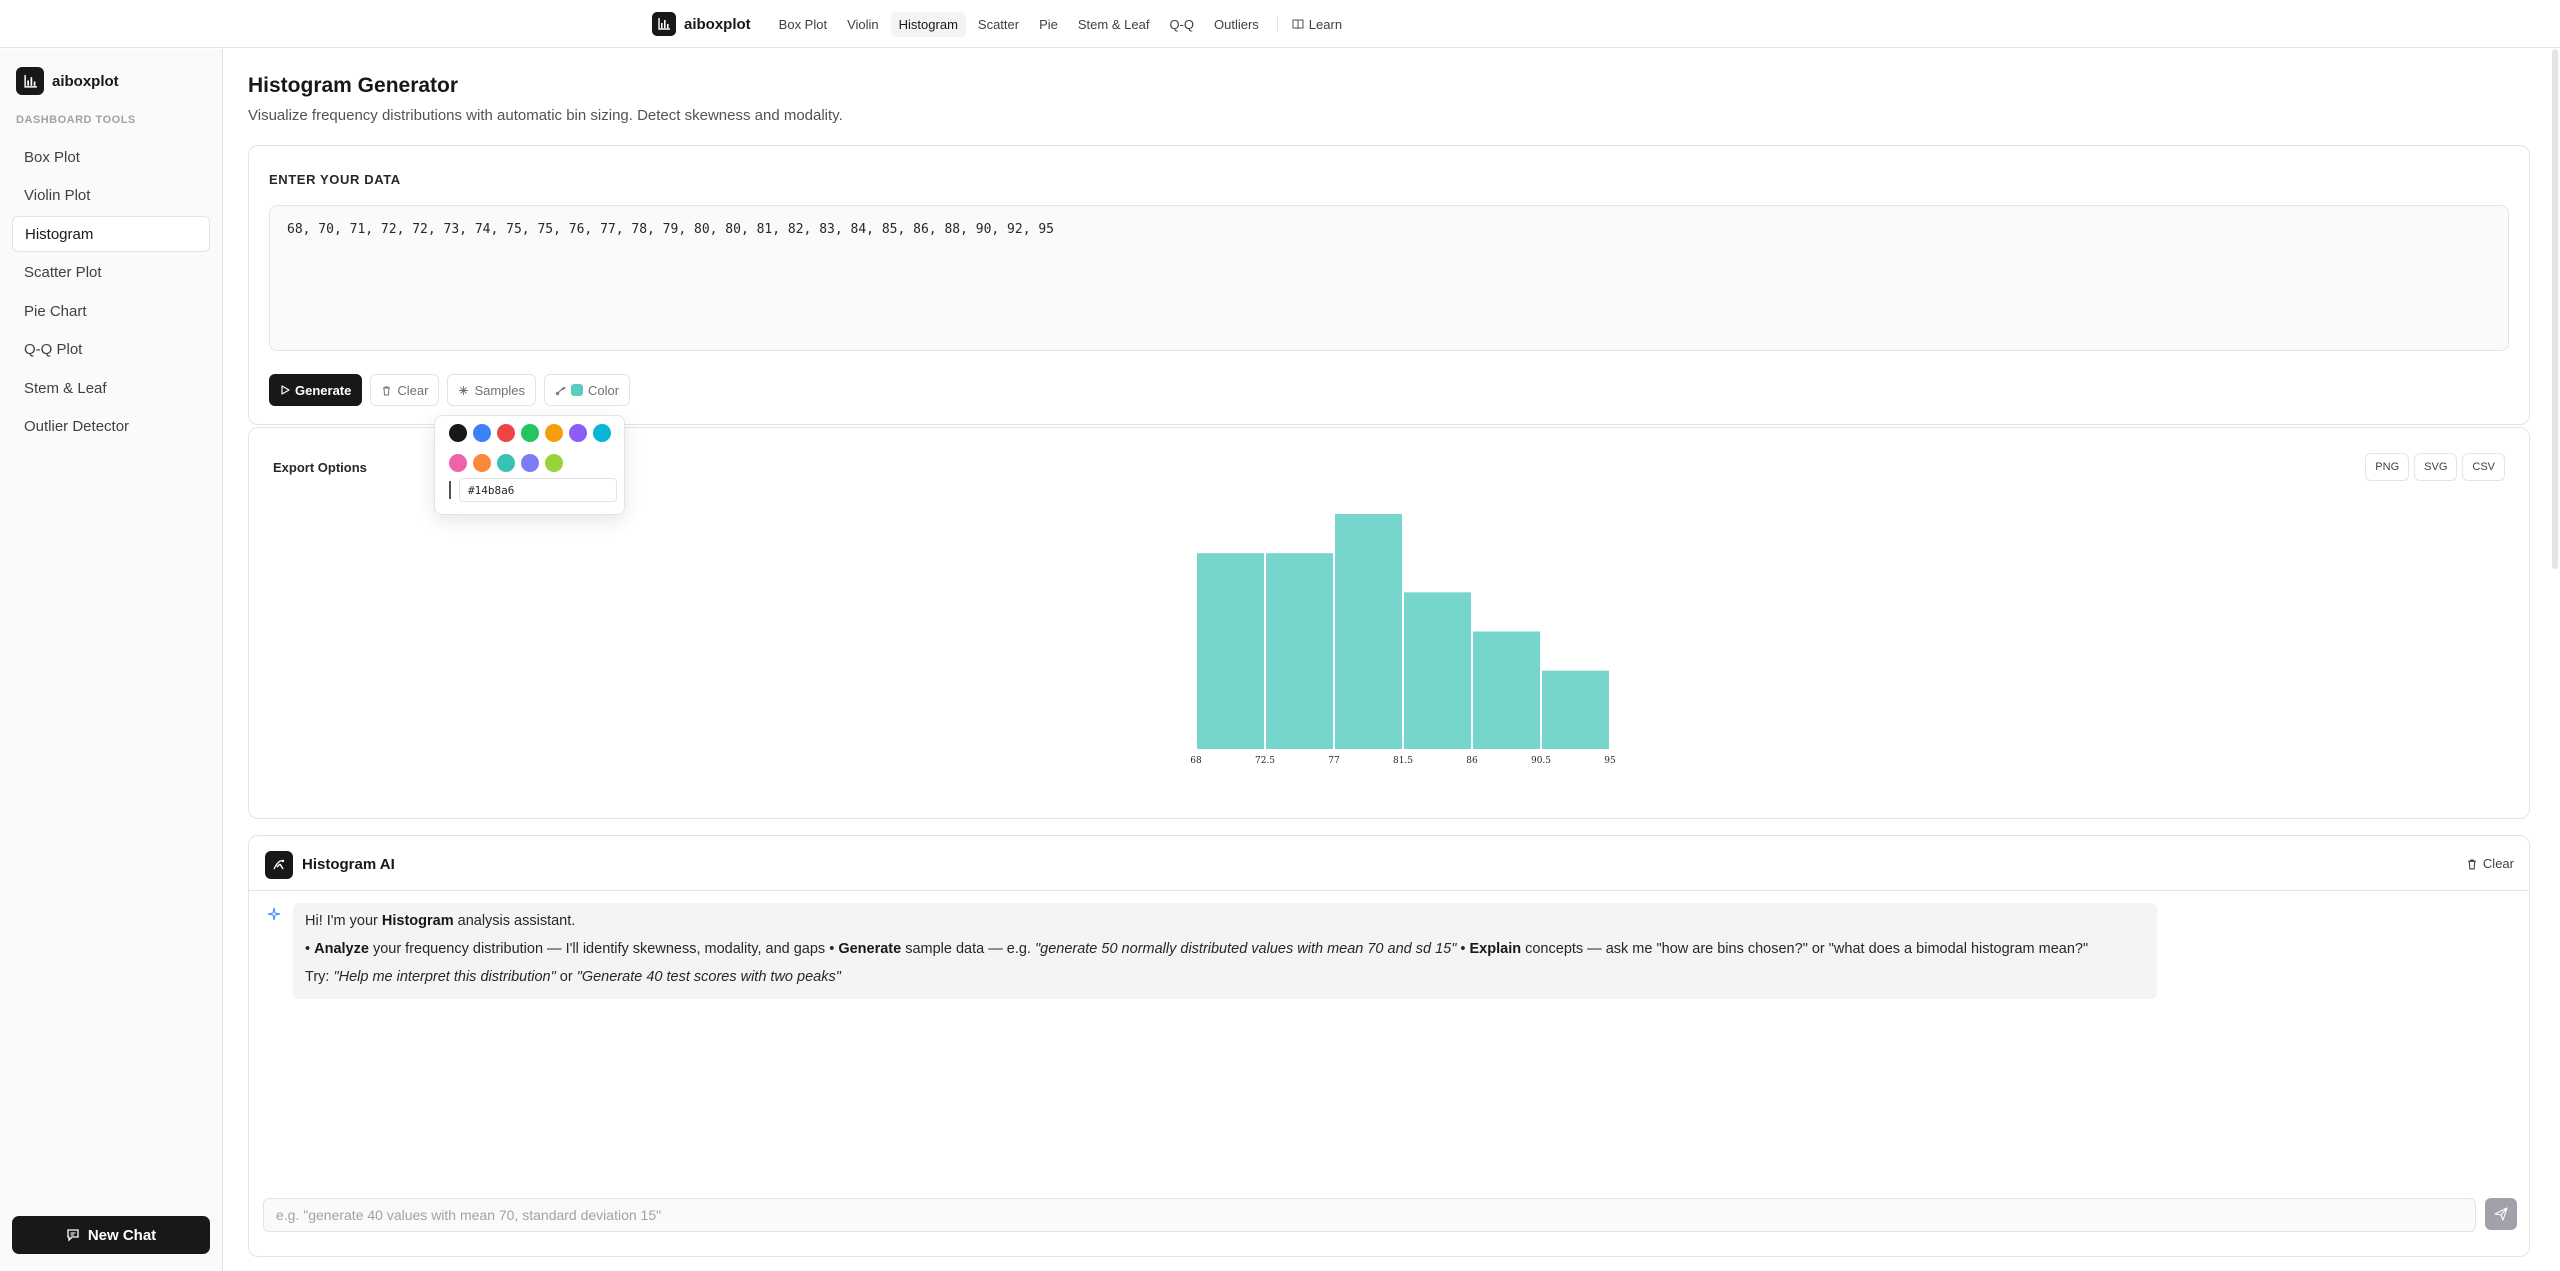 The height and width of the screenshot is (1271, 2560). I want to click on x-tick-label: 90.5, so click(1541, 761).